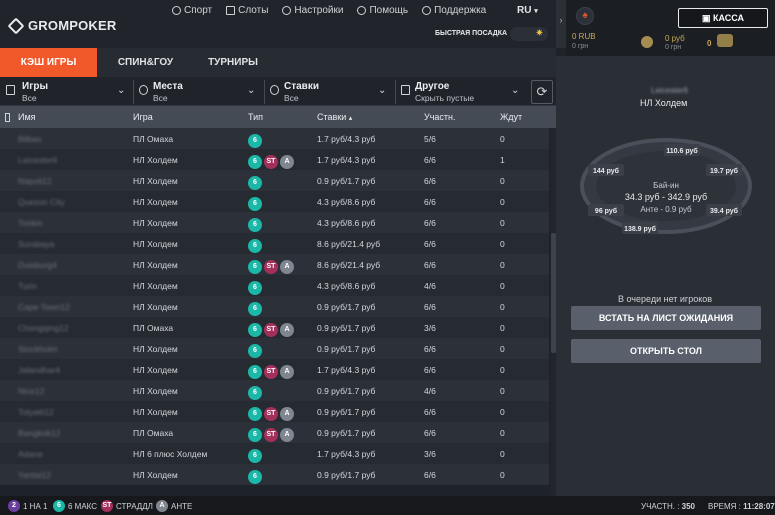 The width and height of the screenshot is (775, 515). What do you see at coordinates (334, 117) in the screenshot?
I see `column-stakes: Ставки ▴` at bounding box center [334, 117].